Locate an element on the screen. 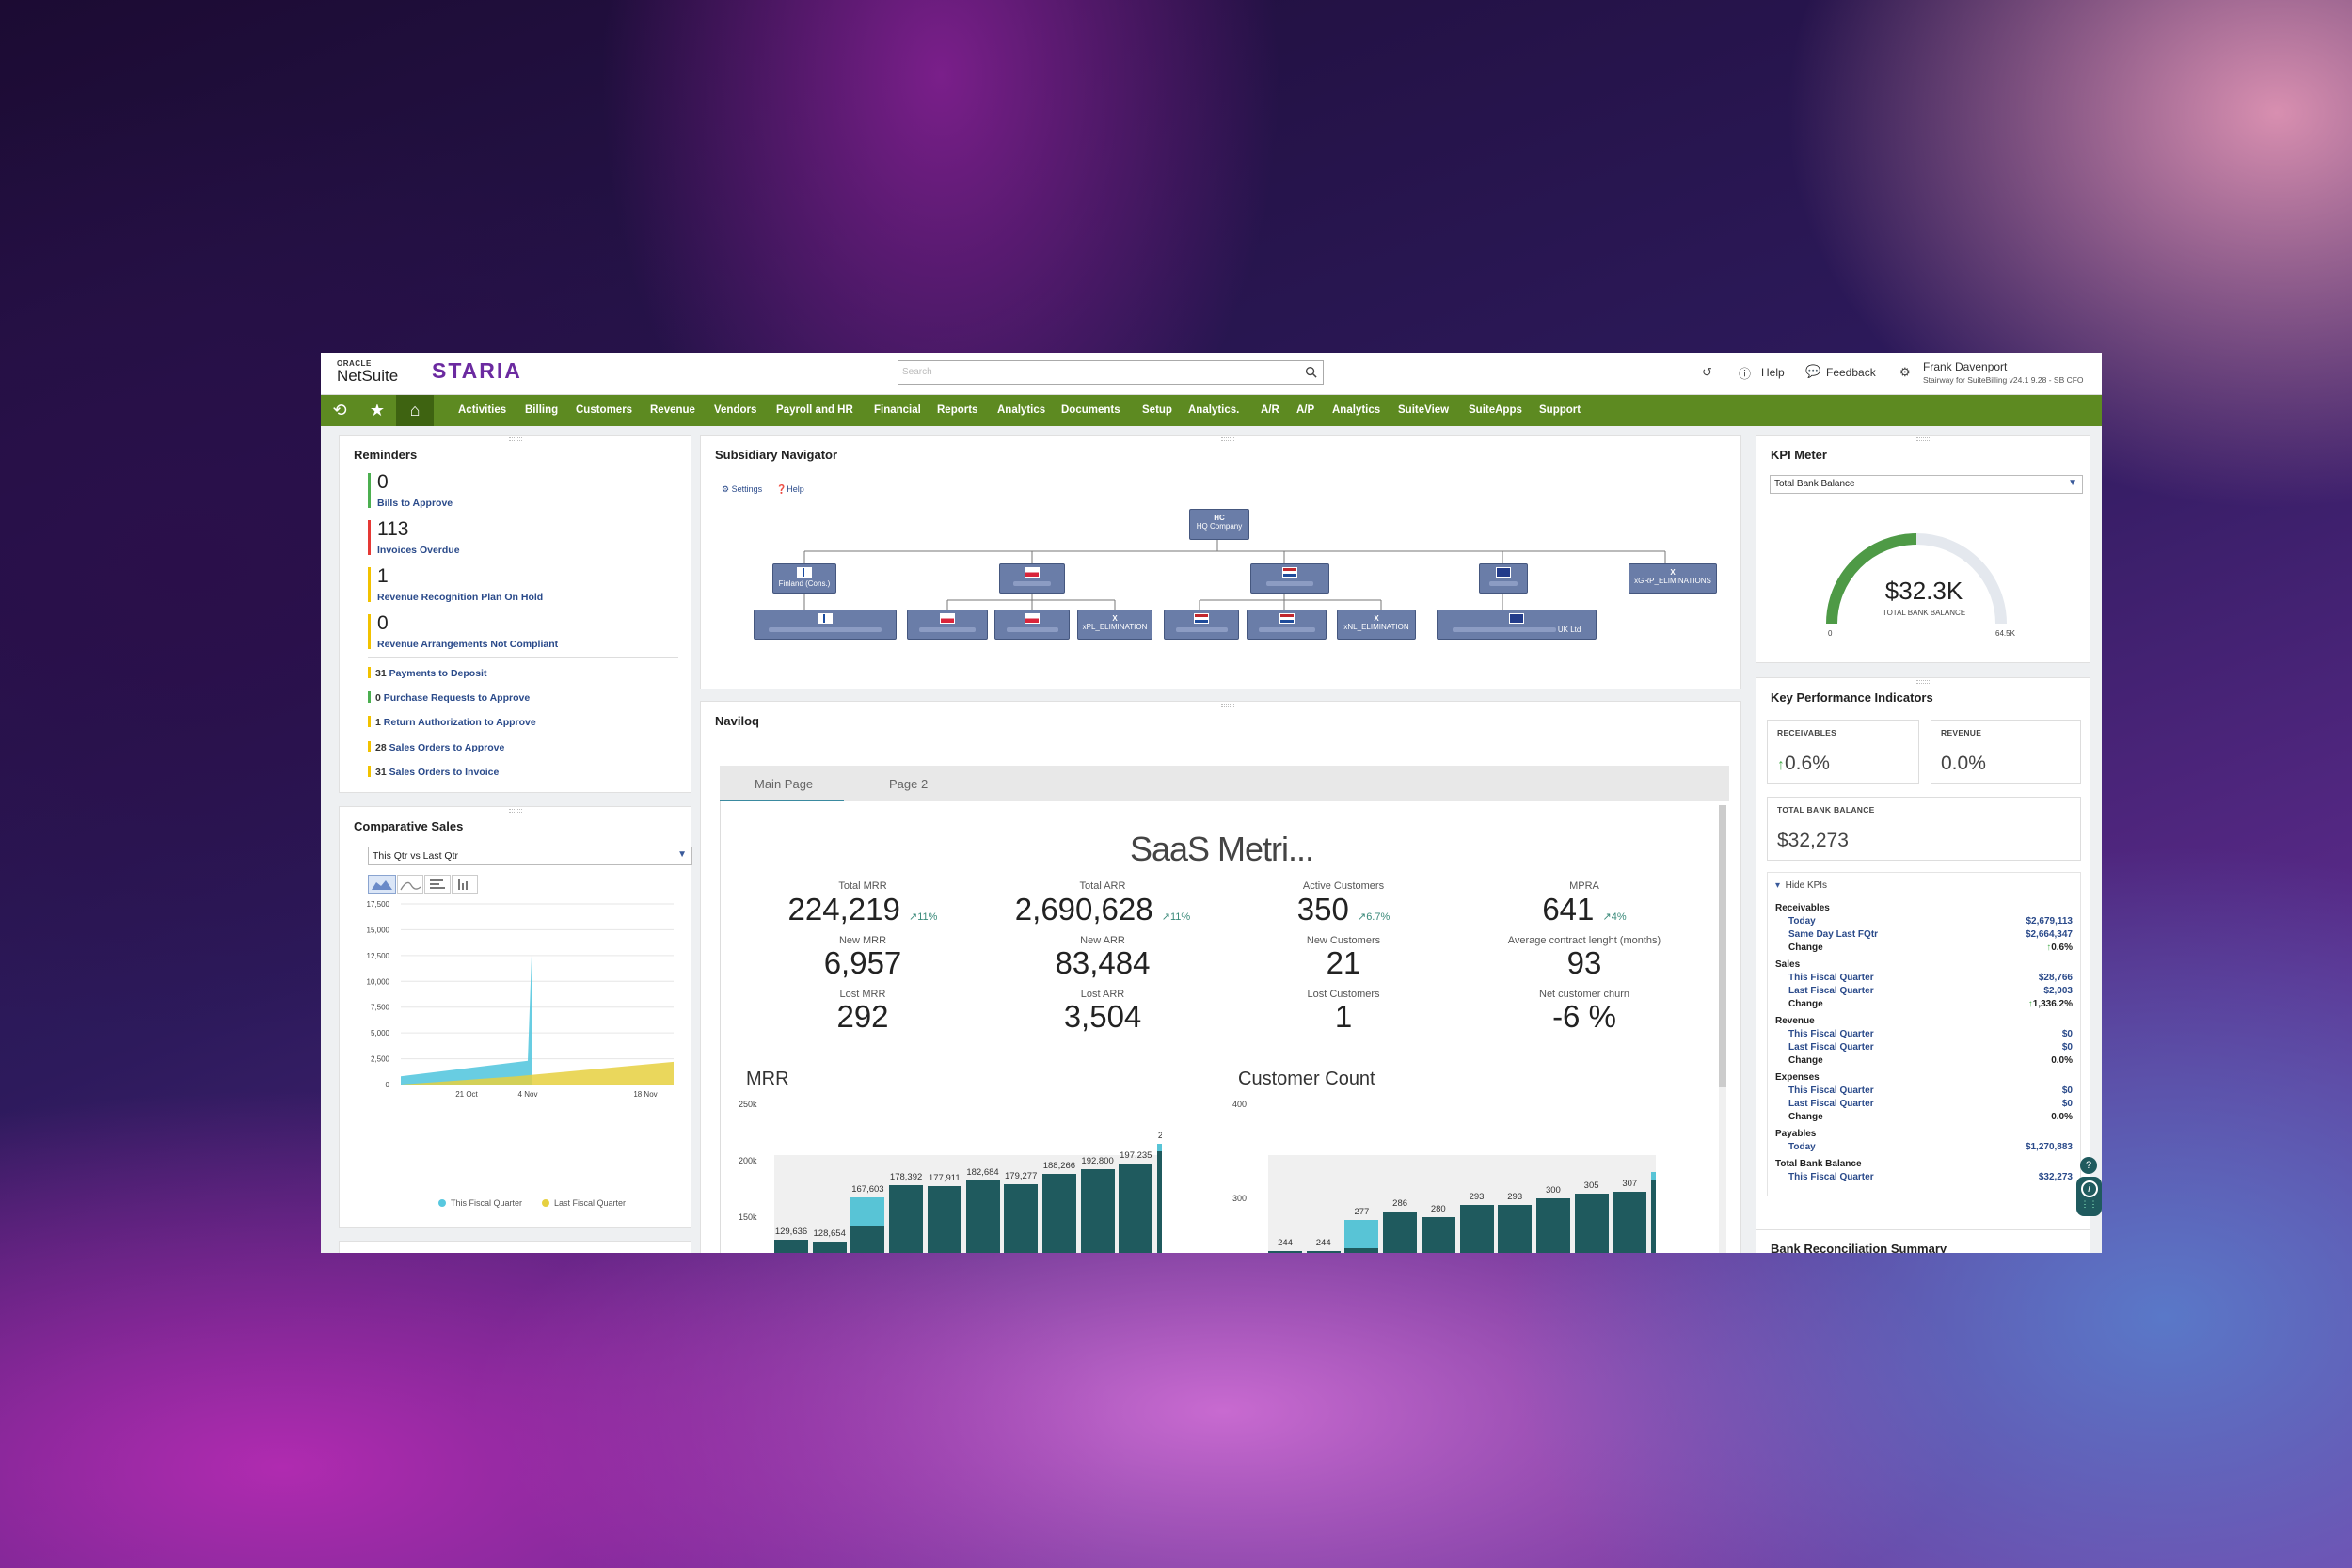 This screenshot has width=2352, height=1568. netsuite-logo: NetSuite is located at coordinates (367, 376).